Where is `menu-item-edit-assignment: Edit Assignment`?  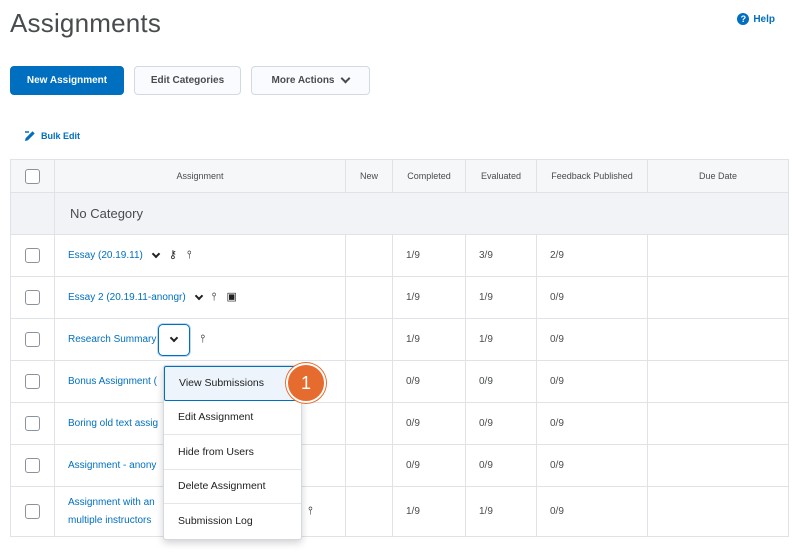 menu-item-edit-assignment: Edit Assignment is located at coordinates (232, 418).